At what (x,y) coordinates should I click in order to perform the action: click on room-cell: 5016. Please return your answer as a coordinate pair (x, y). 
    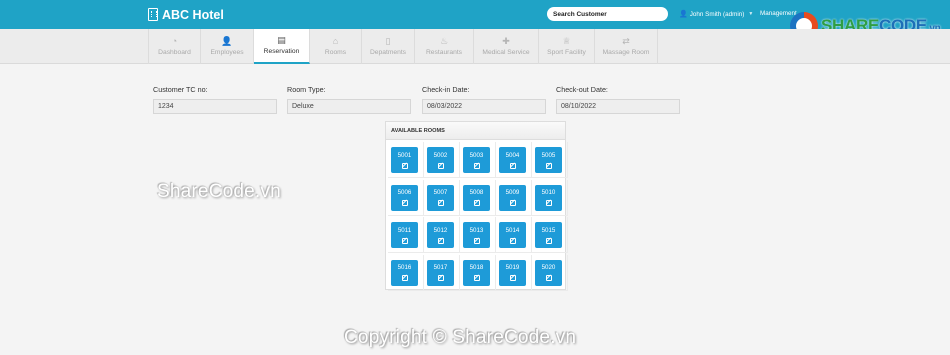
    Looking at the image, I should click on (406, 272).